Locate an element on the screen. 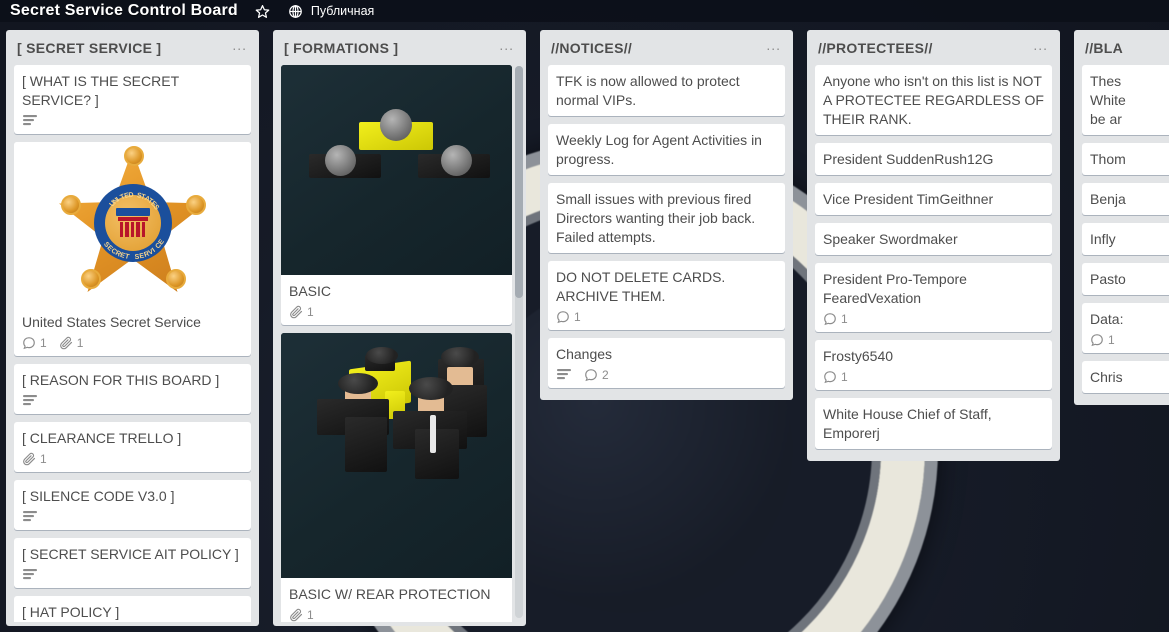 The width and height of the screenshot is (1169, 632). list-title: //BLA is located at coordinates (1104, 48).